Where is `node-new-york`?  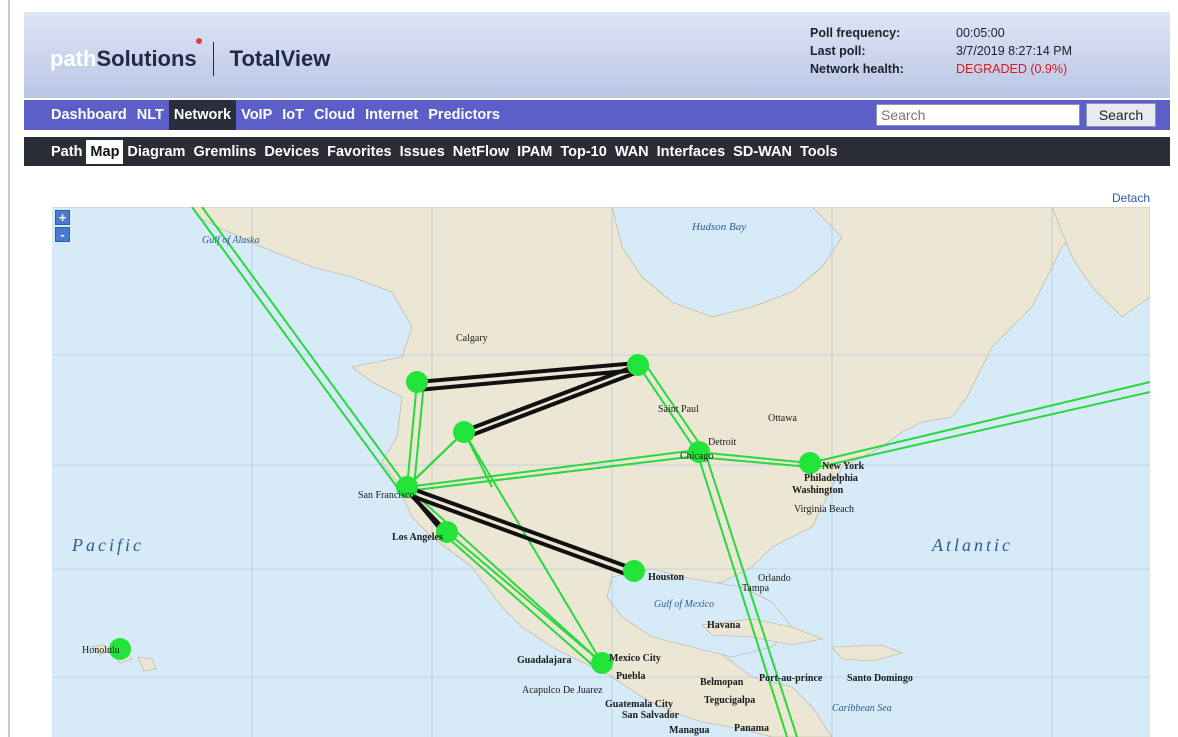 node-new-york is located at coordinates (810, 463).